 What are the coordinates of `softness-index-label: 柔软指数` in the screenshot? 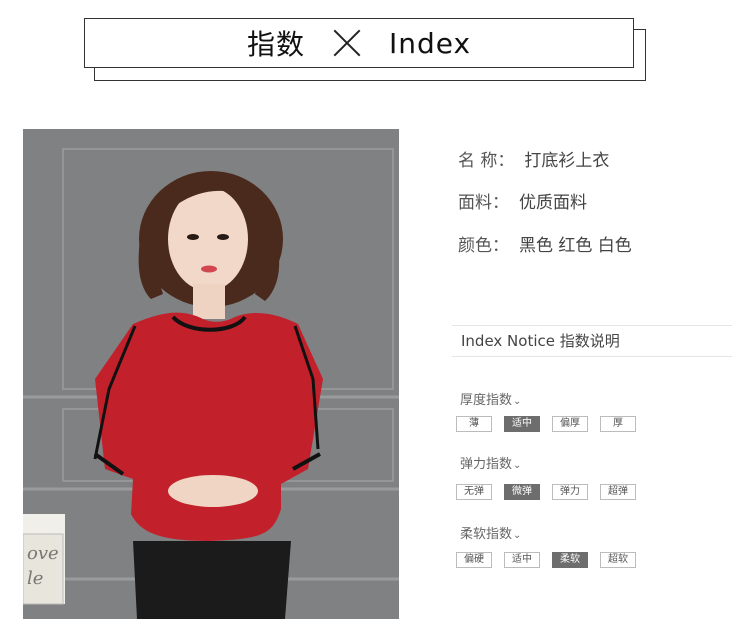 It's located at (486, 534).